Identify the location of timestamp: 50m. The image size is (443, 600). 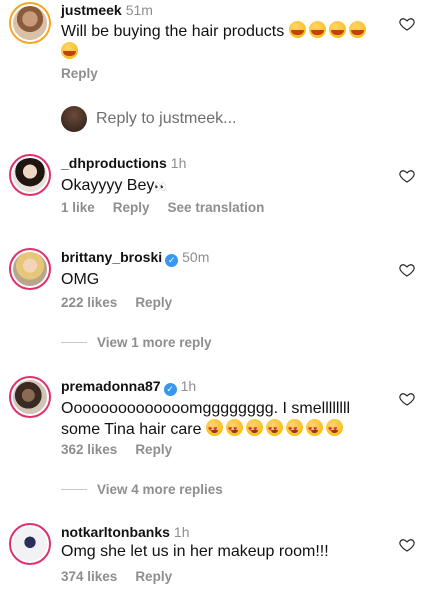
(196, 257).